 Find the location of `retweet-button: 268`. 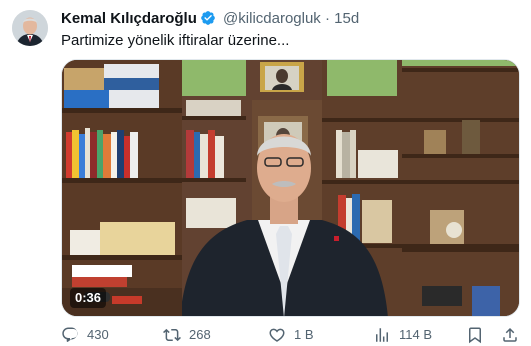

retweet-button: 268 is located at coordinates (187, 335).